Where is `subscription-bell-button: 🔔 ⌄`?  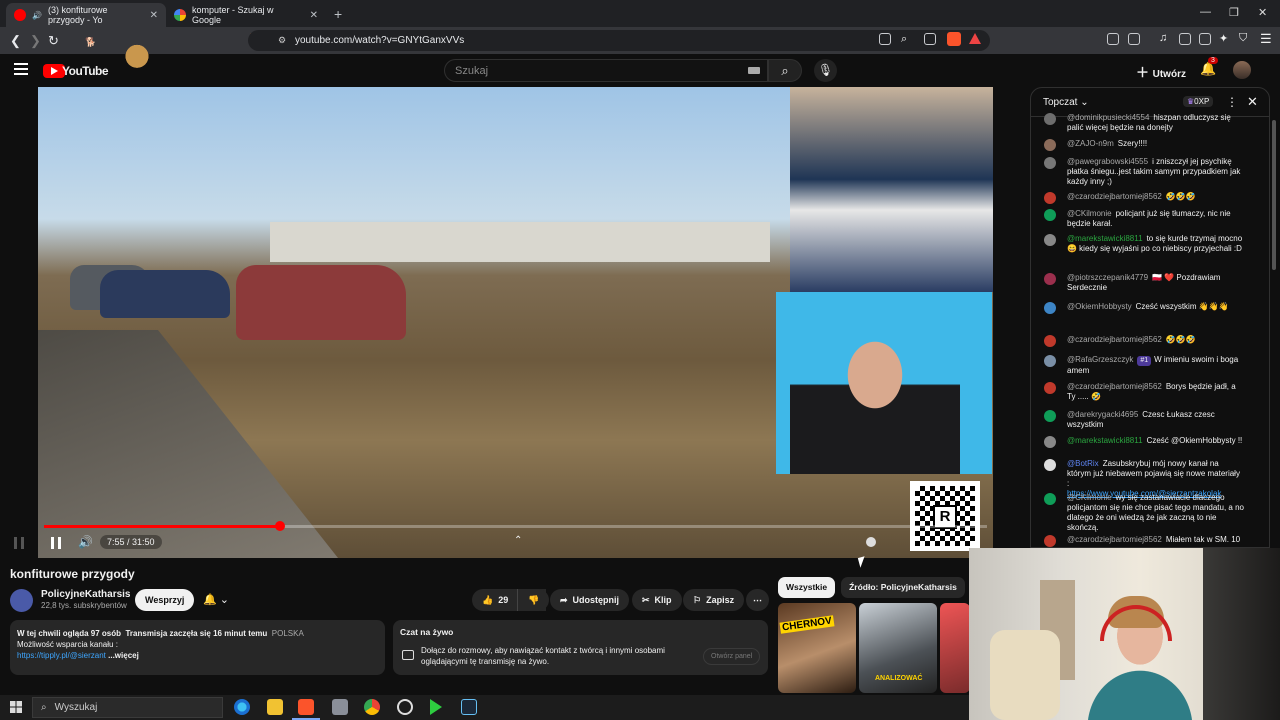
subscription-bell-button: 🔔 ⌄ is located at coordinates (216, 600).